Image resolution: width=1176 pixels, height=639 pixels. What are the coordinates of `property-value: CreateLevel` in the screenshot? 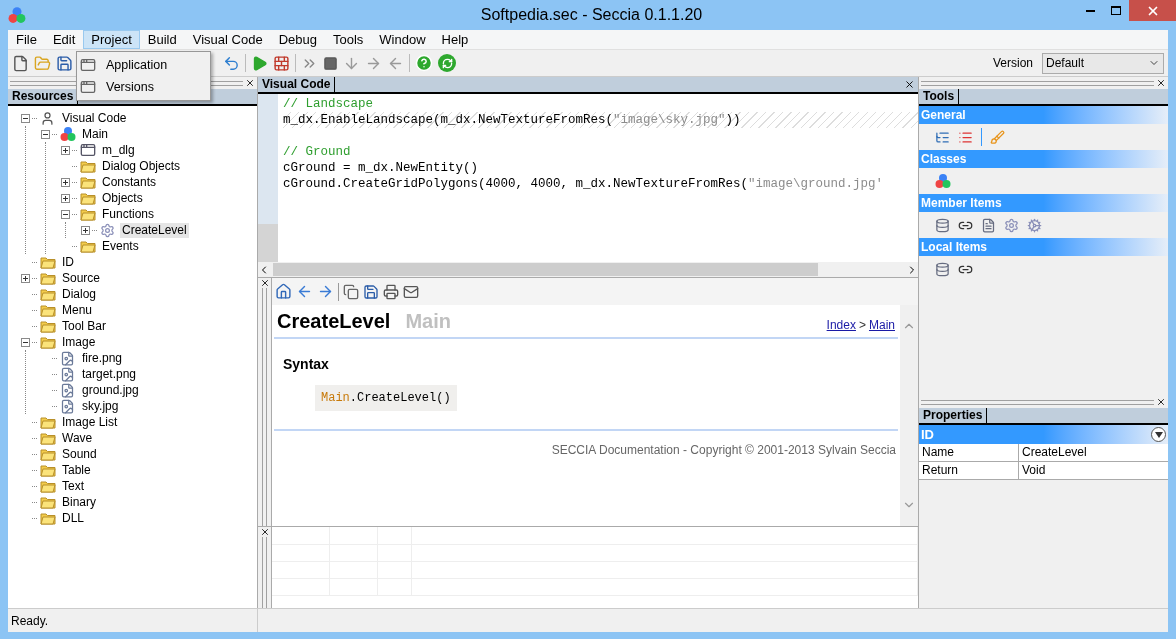 It's located at (1093, 452).